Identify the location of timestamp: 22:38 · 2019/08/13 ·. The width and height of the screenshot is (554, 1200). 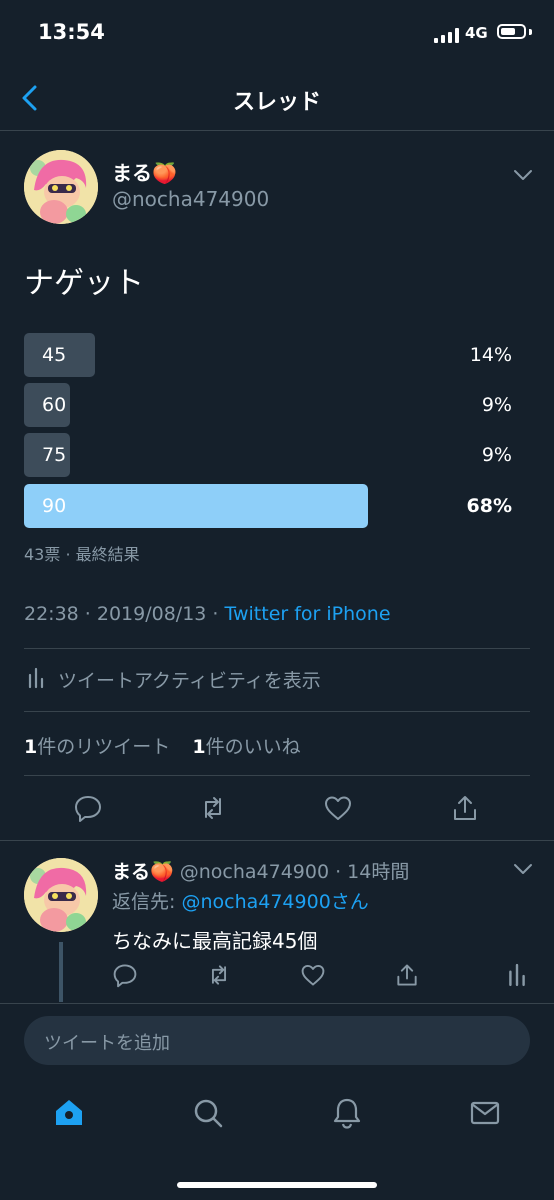
(124, 614).